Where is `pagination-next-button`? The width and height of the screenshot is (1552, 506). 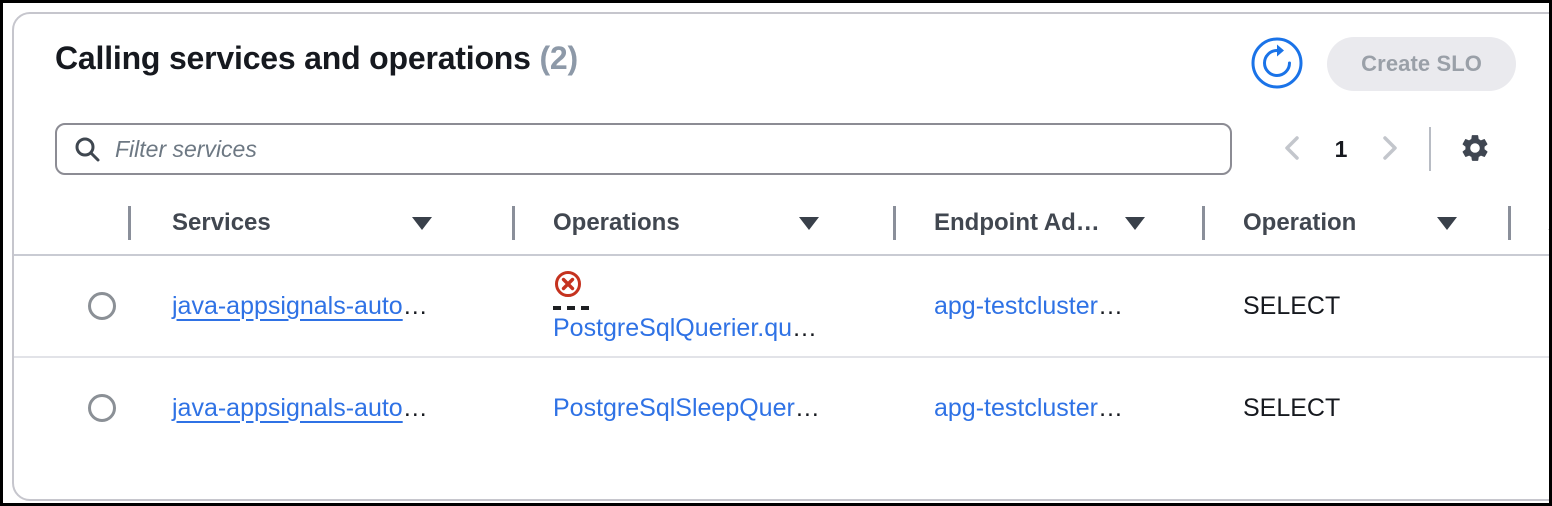
pagination-next-button is located at coordinates (1389, 149).